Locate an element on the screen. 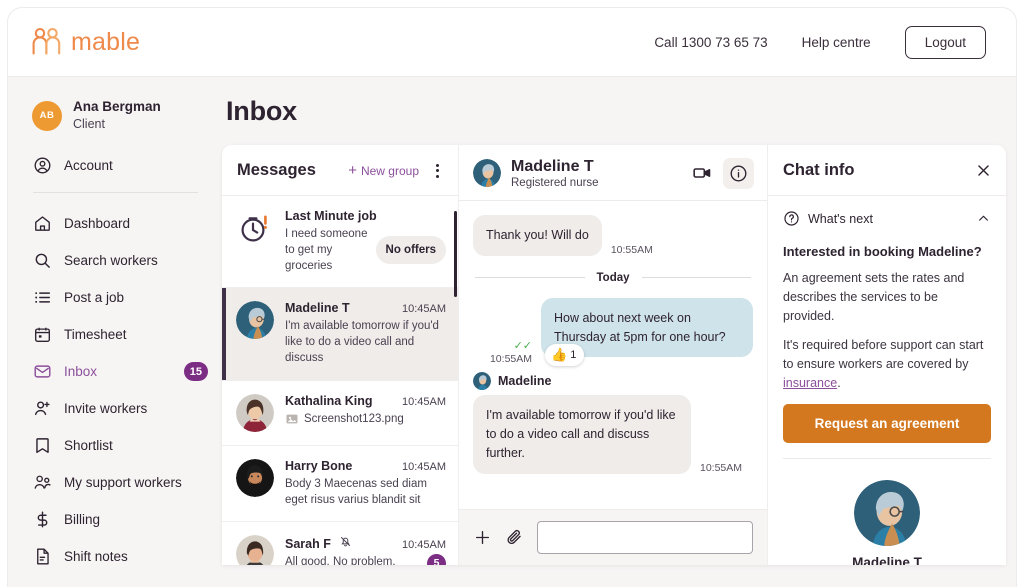 Image resolution: width=1024 pixels, height=587 pixels. sidebar-item-label: Shift notes is located at coordinates (96, 557).